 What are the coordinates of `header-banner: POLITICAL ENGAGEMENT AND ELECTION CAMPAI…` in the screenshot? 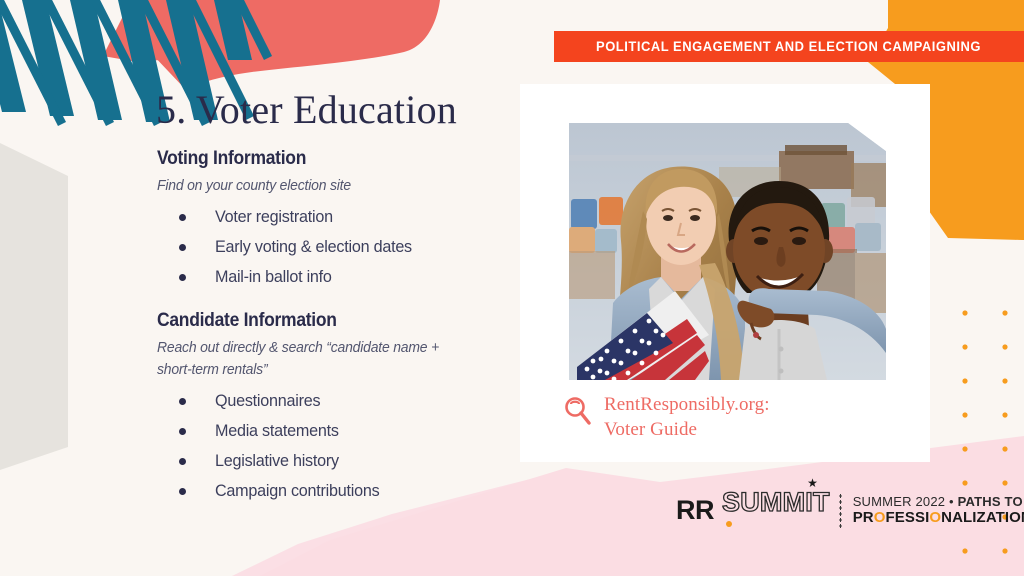 It's located at (789, 46).